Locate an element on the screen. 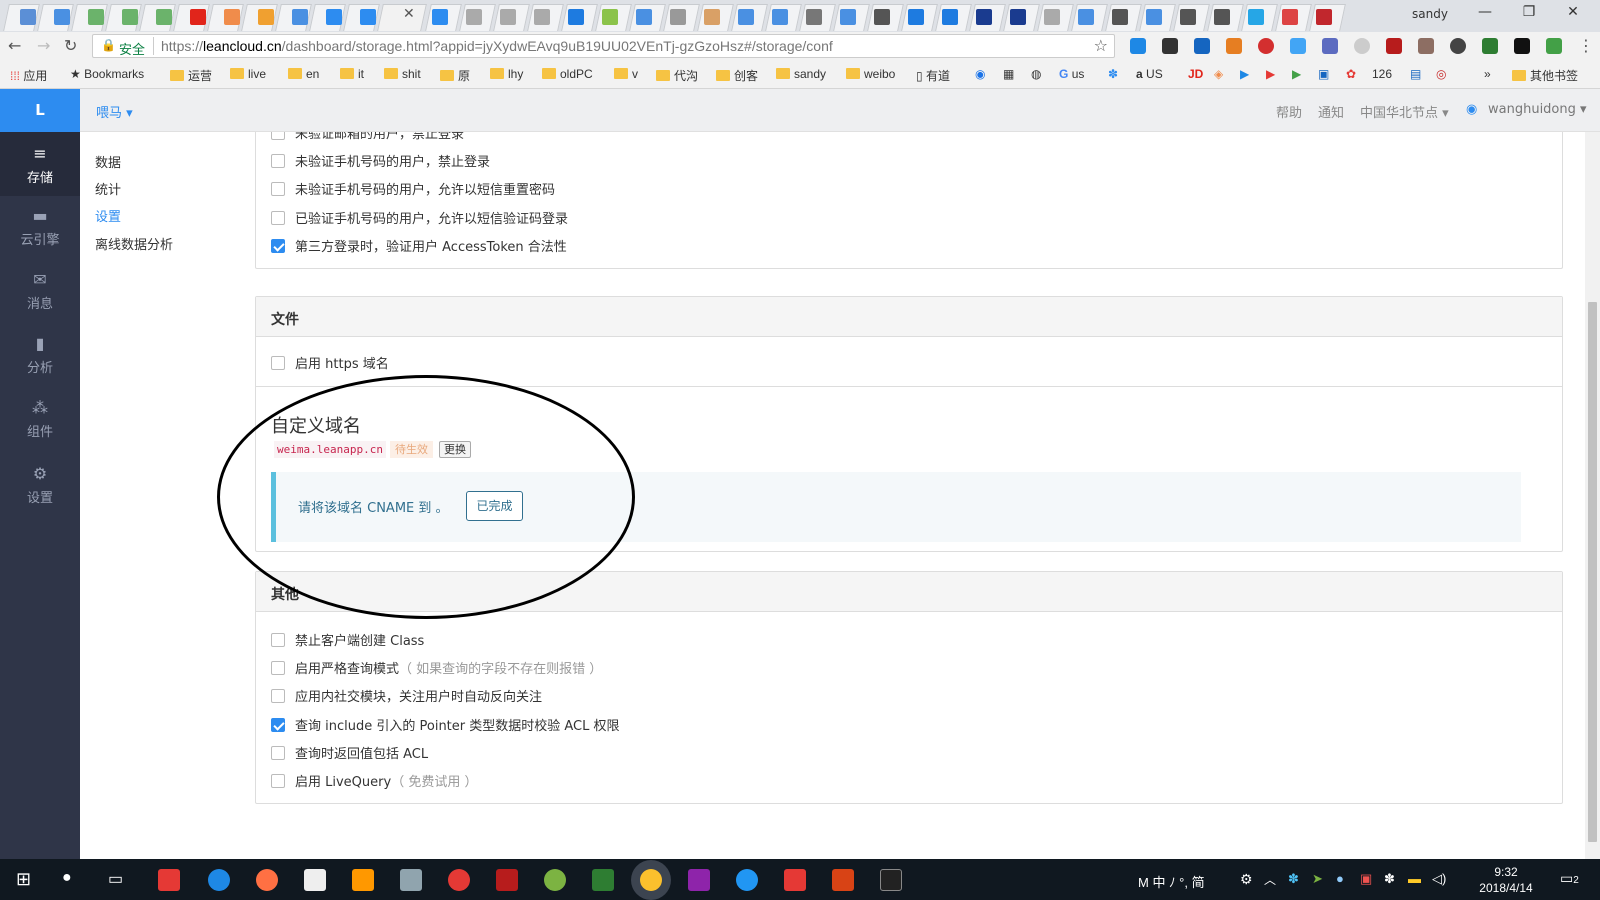 Image resolution: width=1600 pixels, height=900 pixels. browser-user-name: sandy is located at coordinates (1430, 14).